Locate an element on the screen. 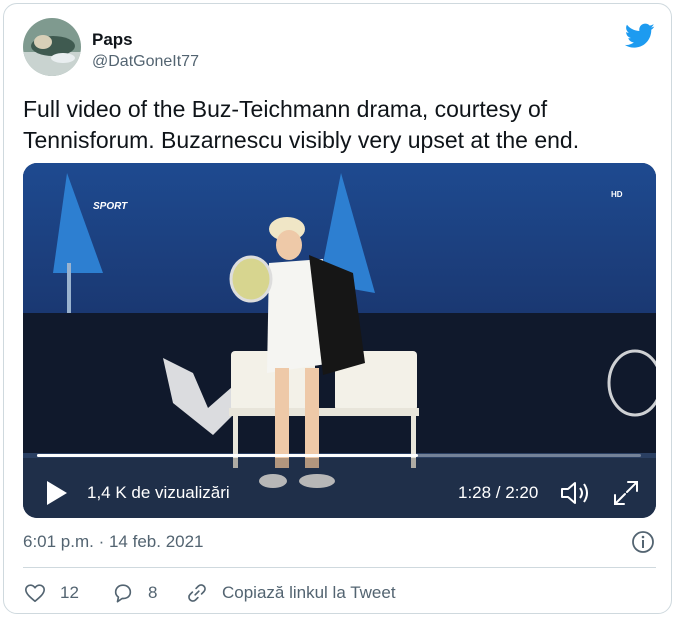  twitter-bird-icon is located at coordinates (640, 36).